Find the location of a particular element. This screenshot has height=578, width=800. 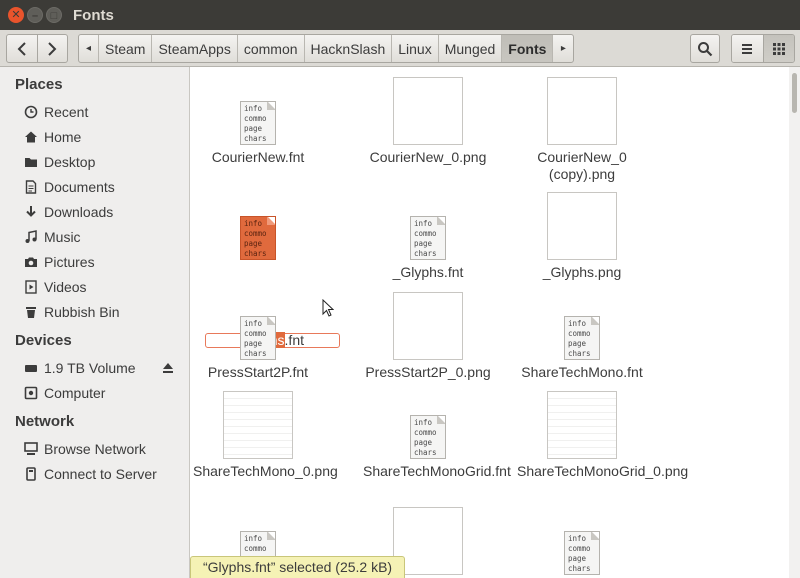

breadcrumb-item-linux: Linux is located at coordinates (415, 48).